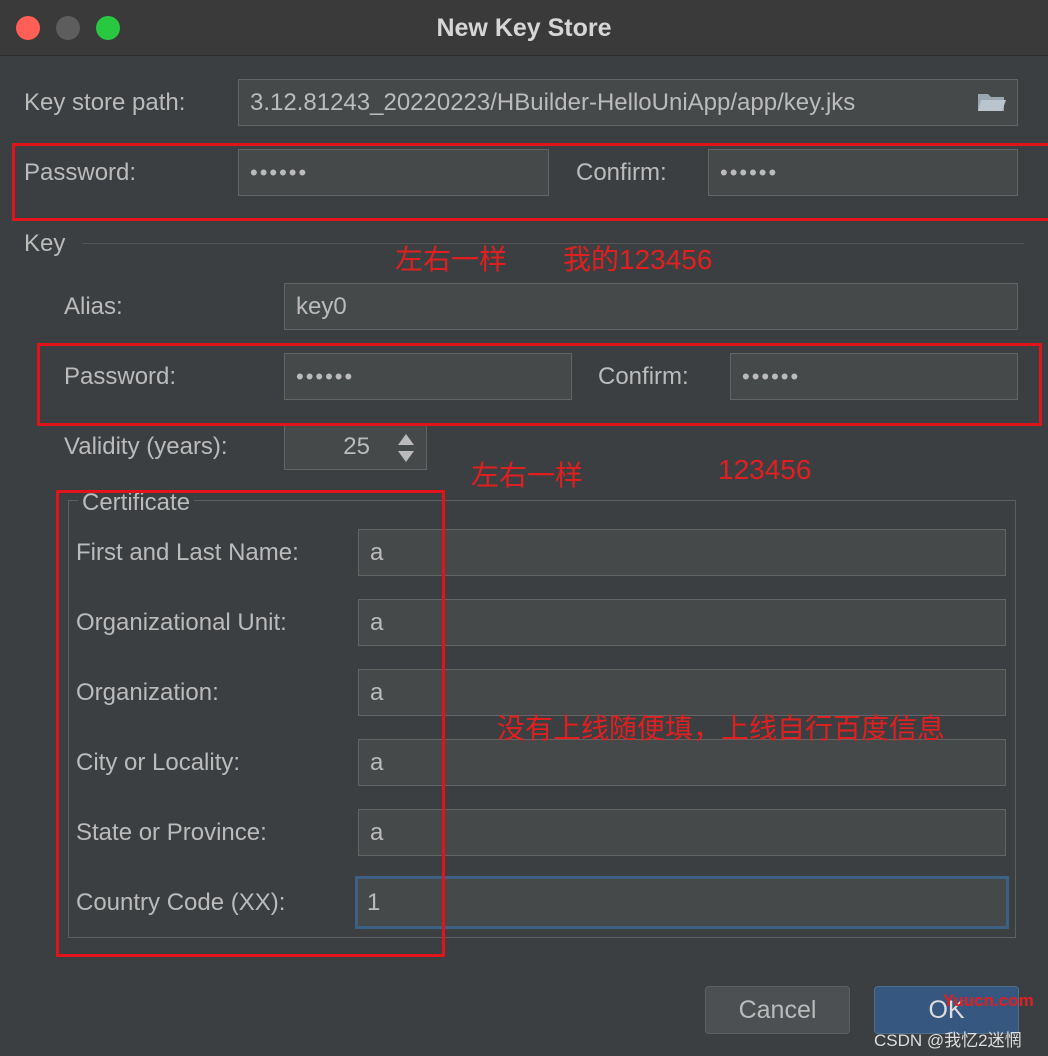 The image size is (1048, 1056). I want to click on state-input: a, so click(682, 832).